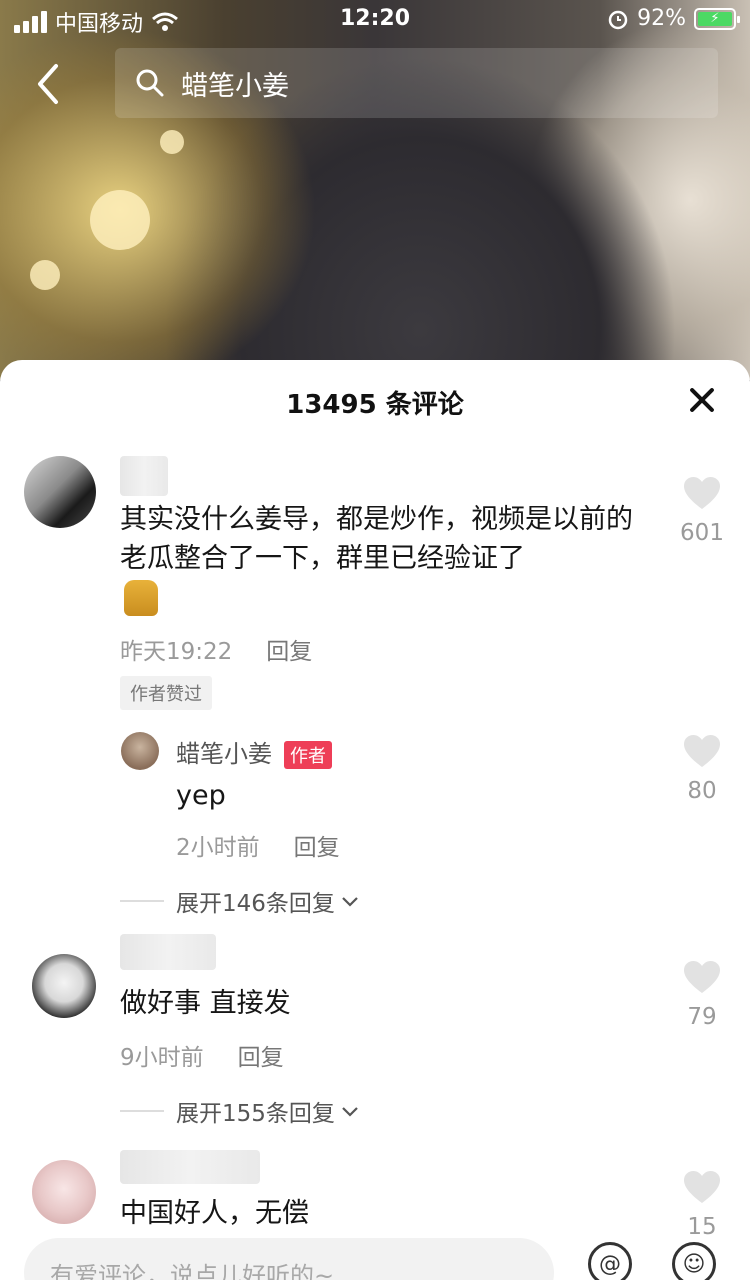 The image size is (750, 1280). What do you see at coordinates (235, 86) in the screenshot?
I see `search-query: 蜡笔小姜` at bounding box center [235, 86].